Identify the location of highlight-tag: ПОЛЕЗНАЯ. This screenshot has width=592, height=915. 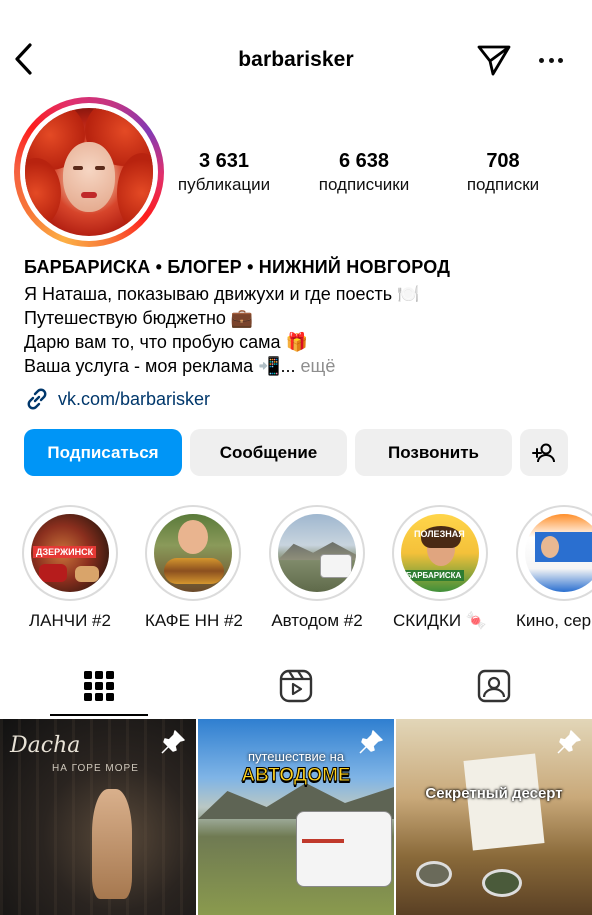
(439, 534).